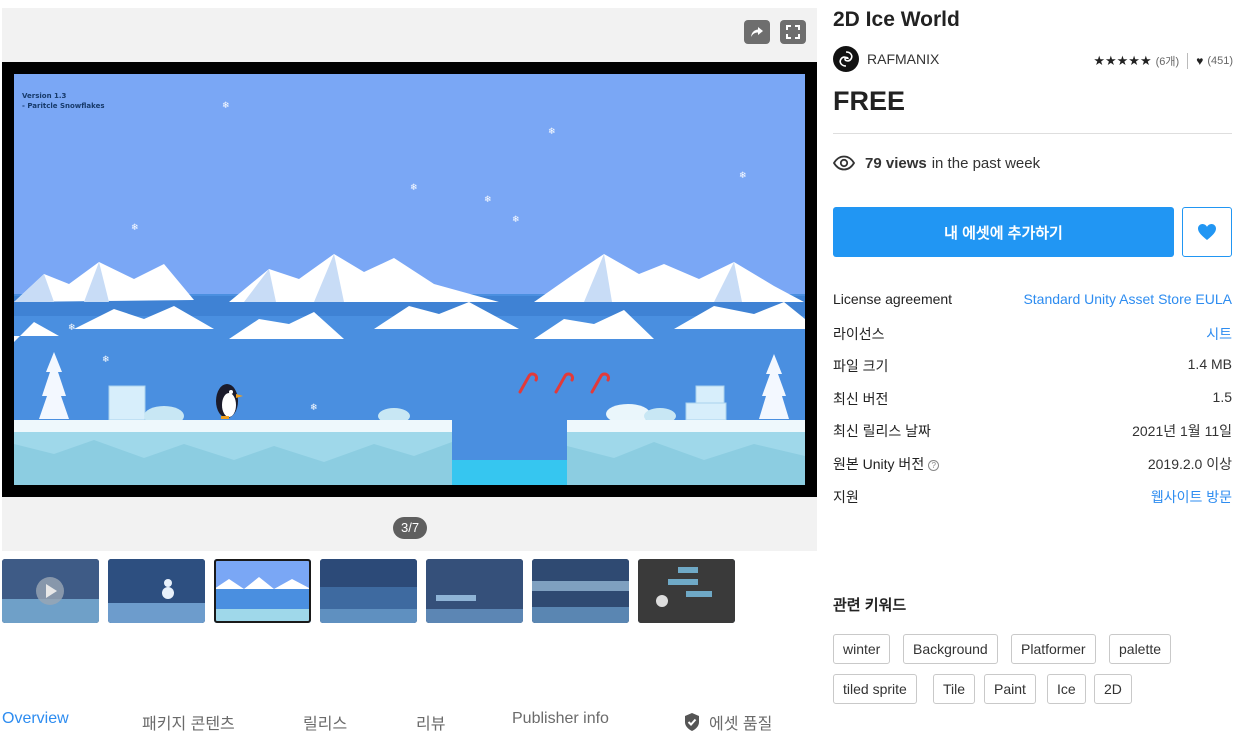  Describe the element at coordinates (882, 431) in the screenshot. I see `detail-key: 최신 릴리스 날짜` at that location.